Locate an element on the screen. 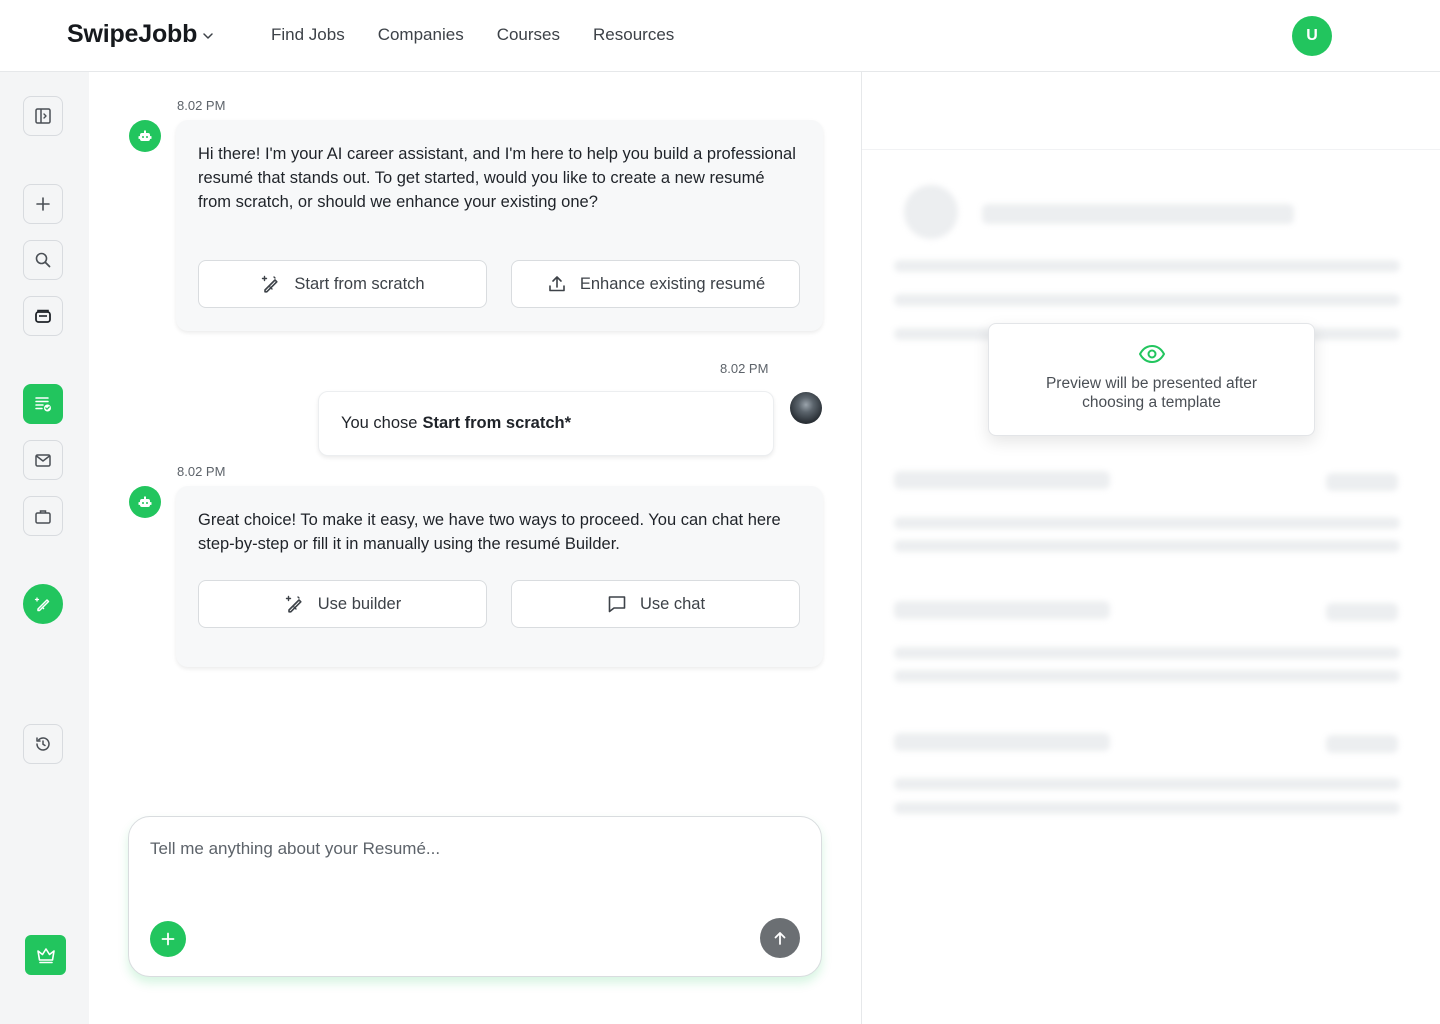 The height and width of the screenshot is (1024, 1440). archive-icon is located at coordinates (43, 316).